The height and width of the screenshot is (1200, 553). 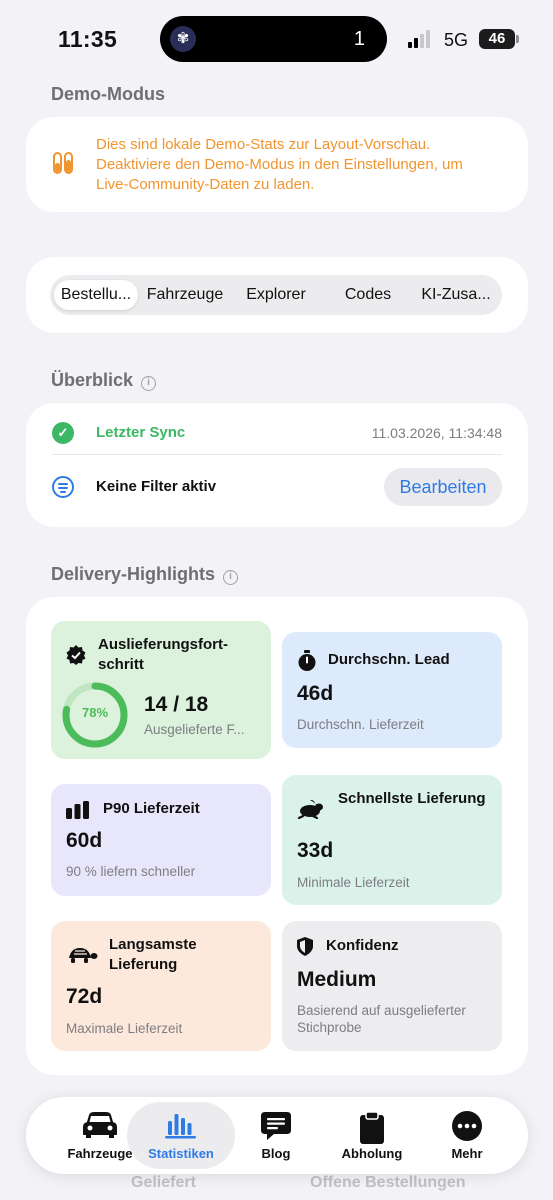 What do you see at coordinates (163, 1182) in the screenshot?
I see `delivered-label: Geliefert` at bounding box center [163, 1182].